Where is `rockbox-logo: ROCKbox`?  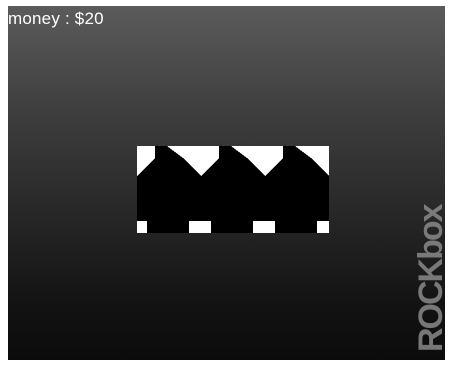 rockbox-logo: ROCKbox is located at coordinates (428, 274).